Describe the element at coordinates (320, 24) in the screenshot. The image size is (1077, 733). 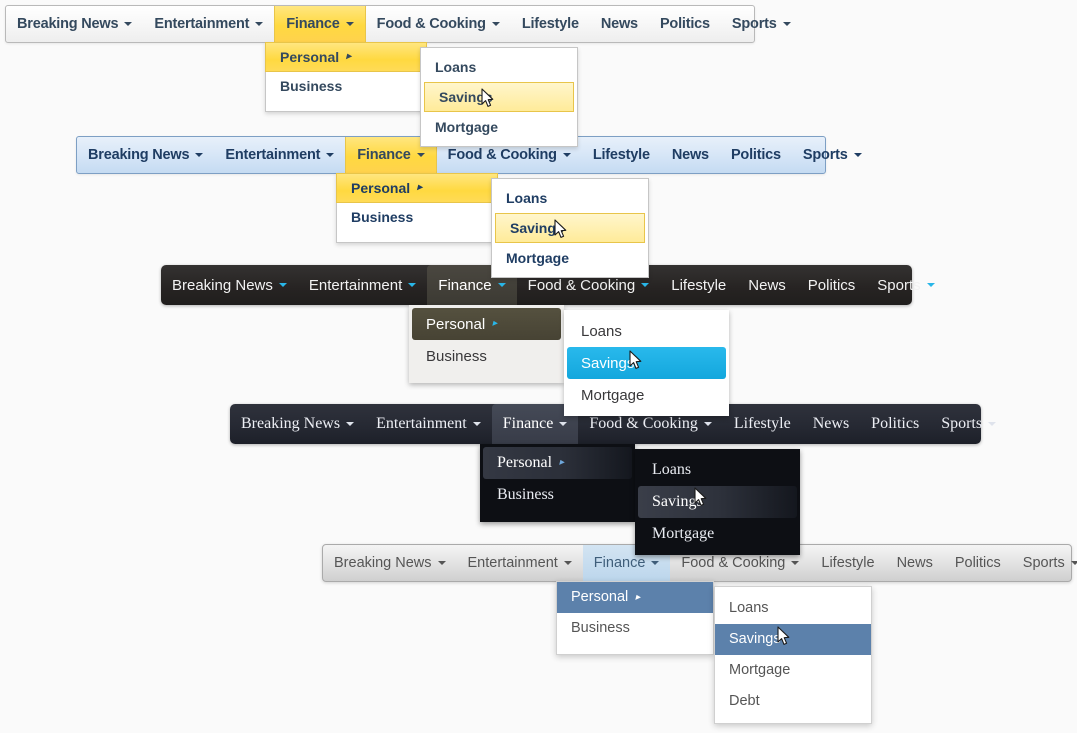
I see `menubar-item-finance: Finance` at that location.